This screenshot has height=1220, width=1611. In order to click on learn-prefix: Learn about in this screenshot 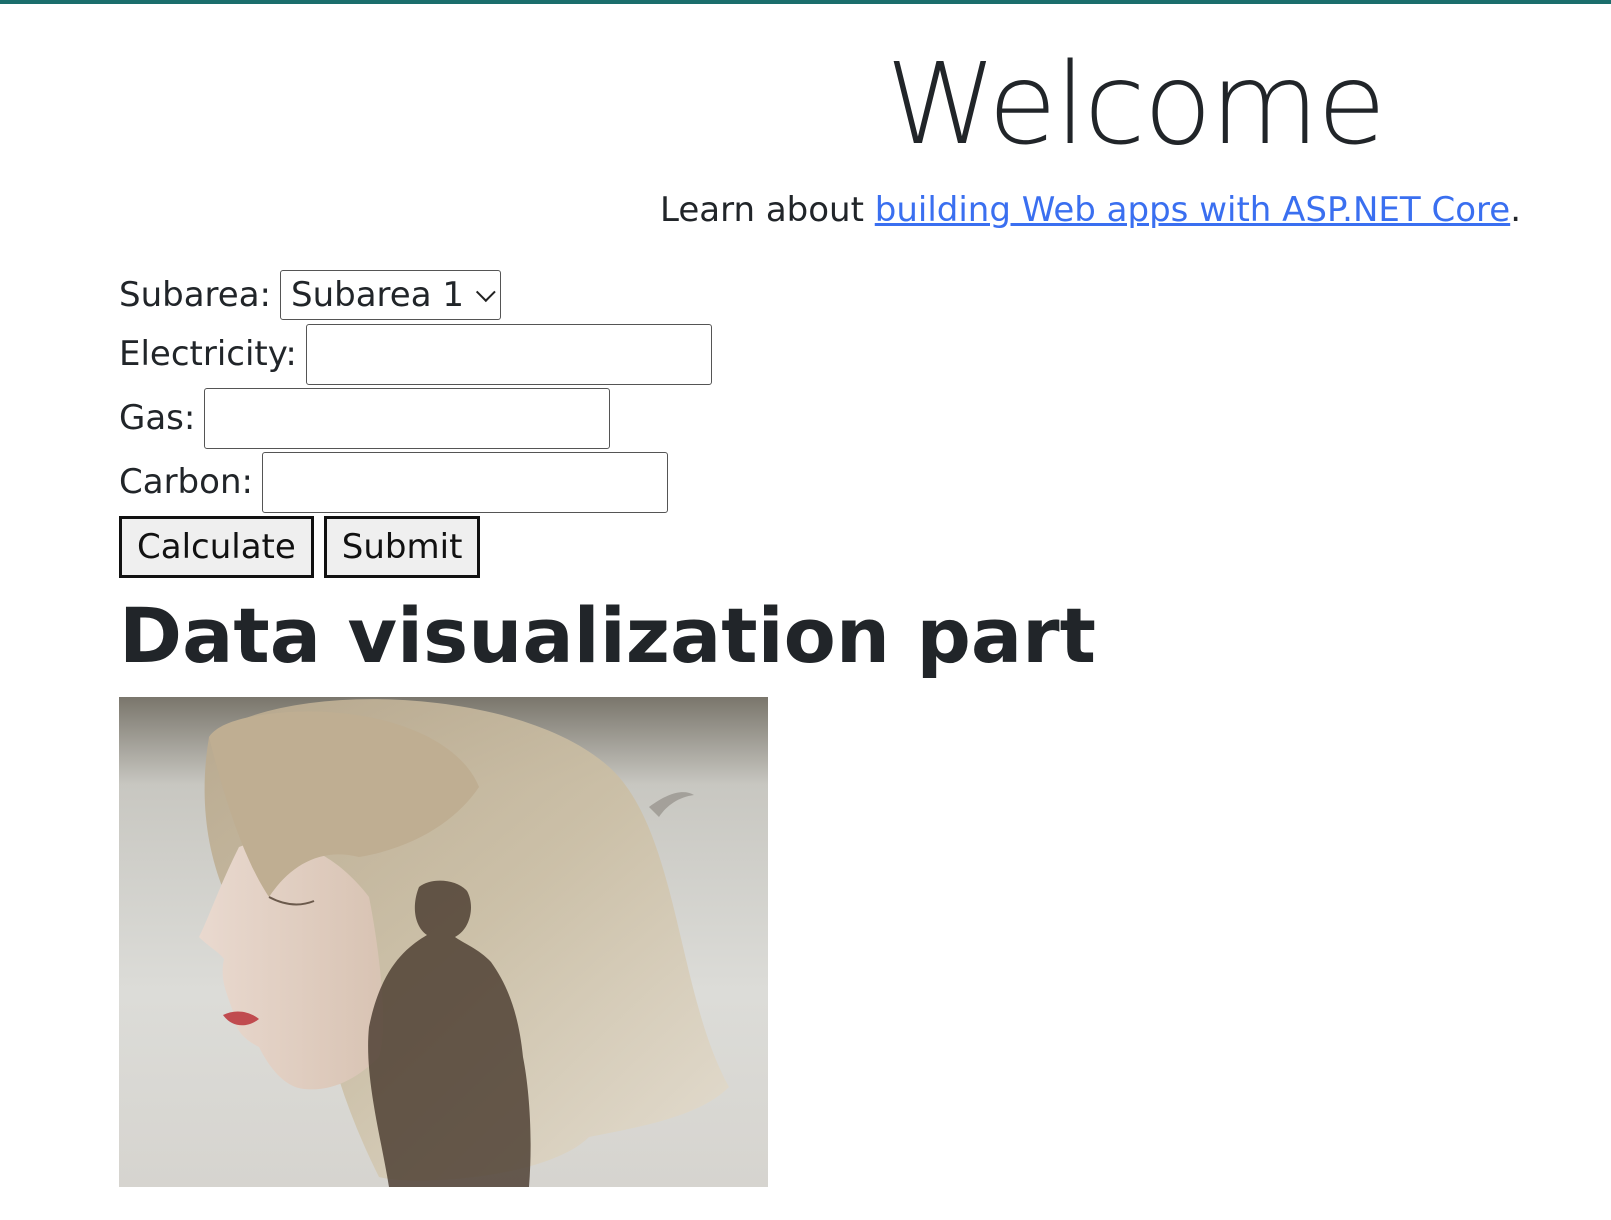, I will do `click(767, 210)`.